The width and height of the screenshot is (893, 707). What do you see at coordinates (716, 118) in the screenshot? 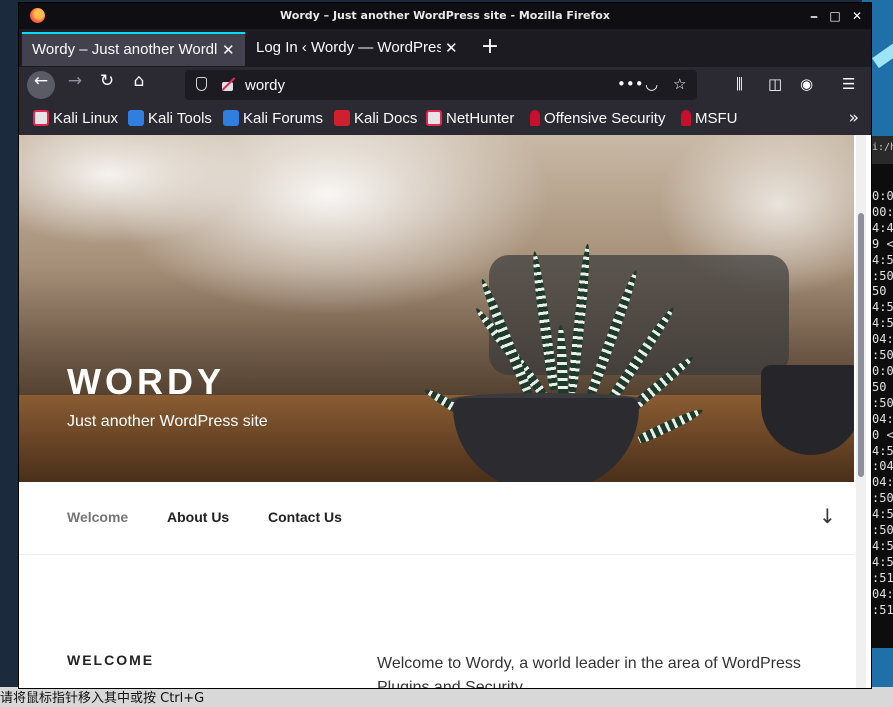
I see `bookmark-label: MSFU` at bounding box center [716, 118].